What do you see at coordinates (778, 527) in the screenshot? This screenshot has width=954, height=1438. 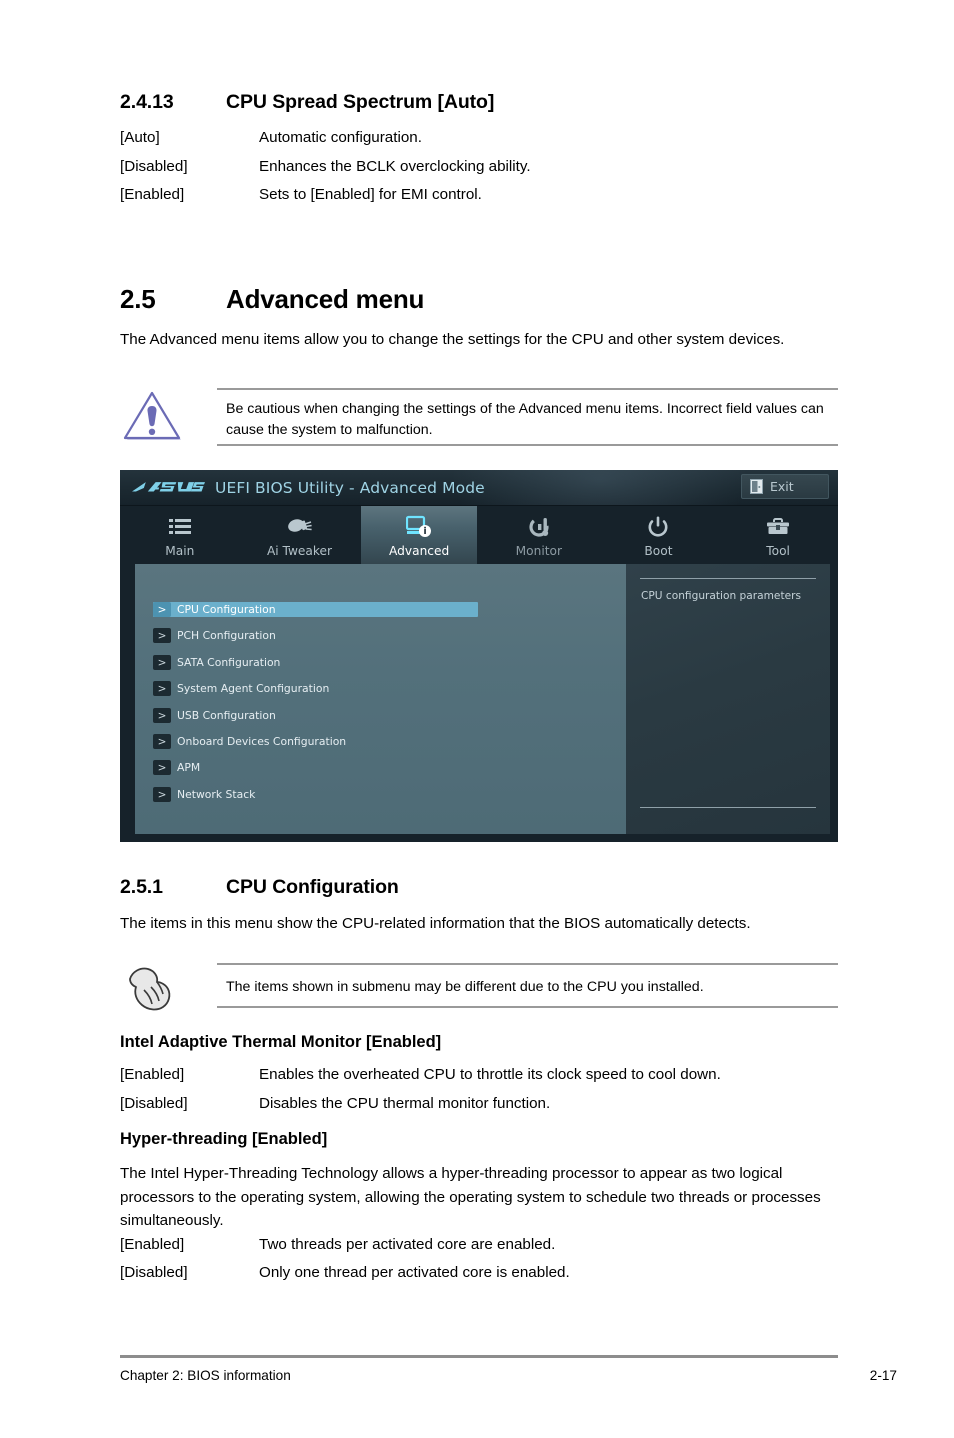 I see `toolbox-icon` at bounding box center [778, 527].